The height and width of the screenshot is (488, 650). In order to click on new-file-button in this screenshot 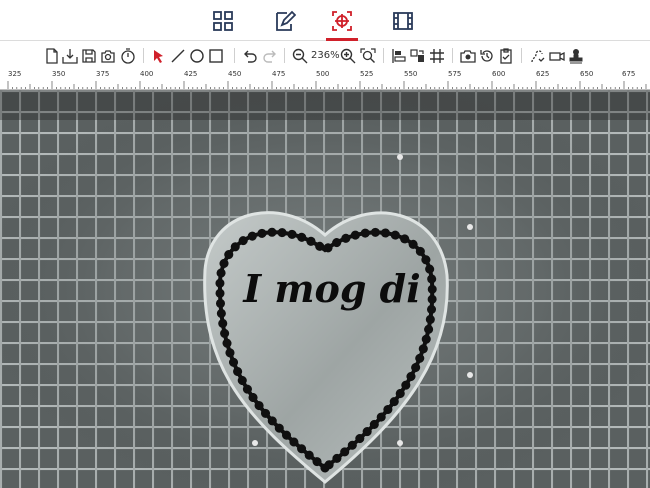, I will do `click(51, 55)`.